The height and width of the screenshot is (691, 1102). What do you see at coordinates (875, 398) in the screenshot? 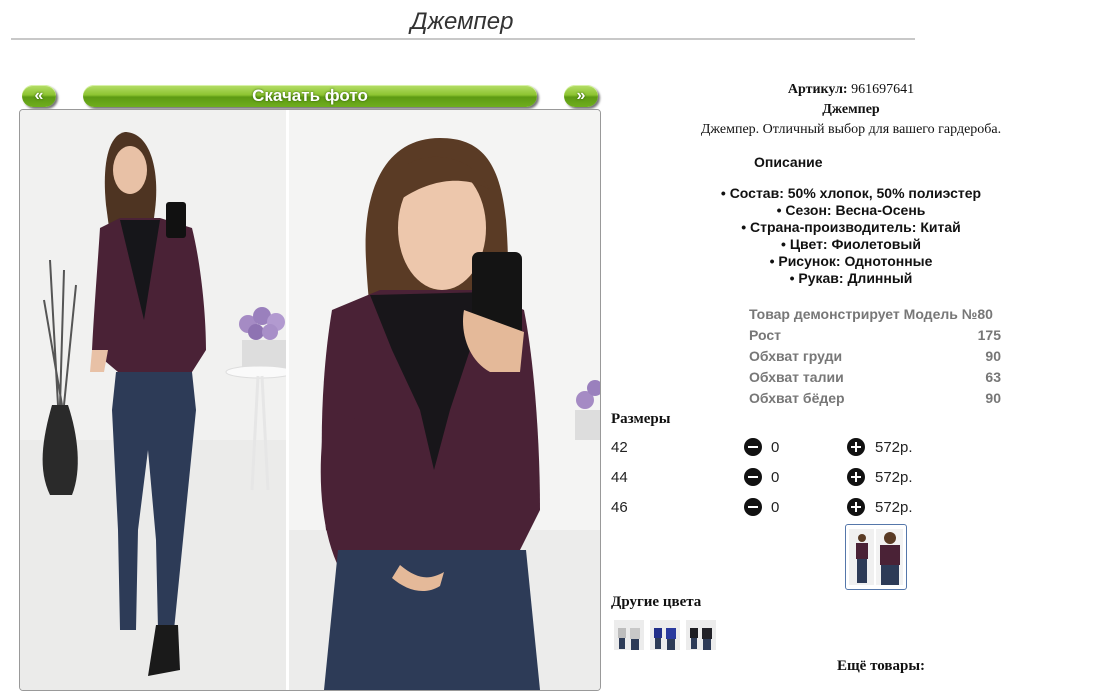
I see `model-row: Обхват бёдер 90` at bounding box center [875, 398].